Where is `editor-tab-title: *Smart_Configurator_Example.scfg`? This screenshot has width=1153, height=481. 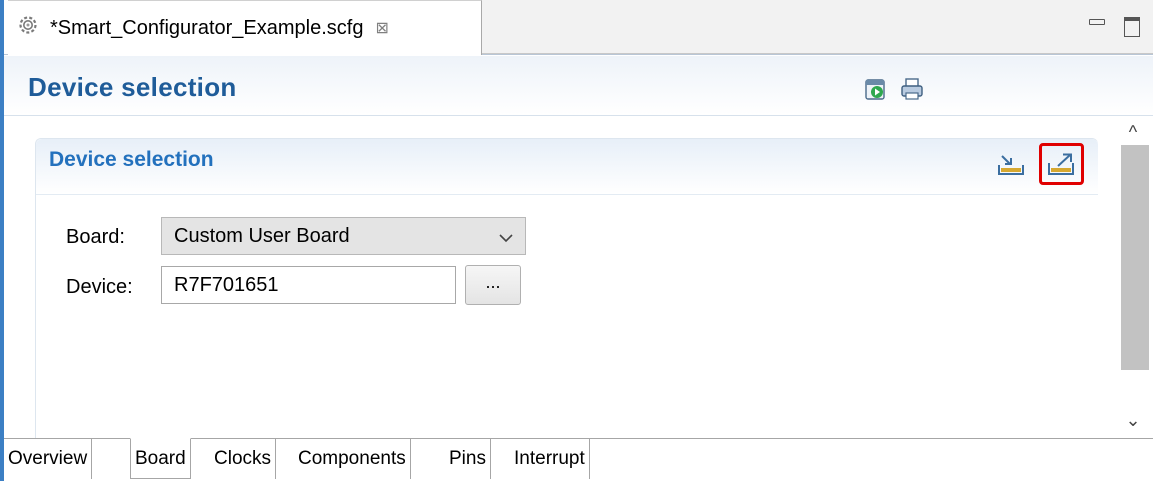
editor-tab-title: *Smart_Configurator_Example.scfg is located at coordinates (207, 27).